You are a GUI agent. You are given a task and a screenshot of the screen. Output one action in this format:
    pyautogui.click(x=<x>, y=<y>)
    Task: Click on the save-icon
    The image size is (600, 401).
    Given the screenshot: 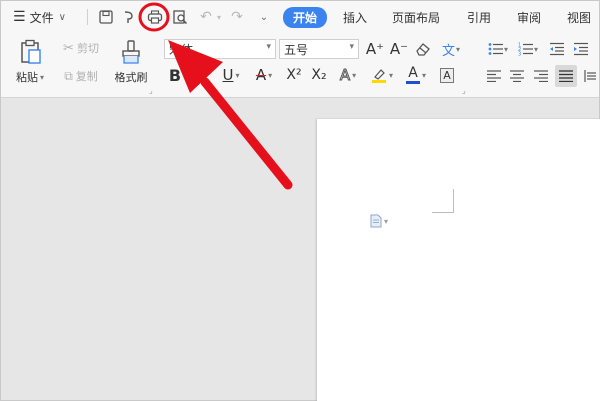 What is the action you would take?
    pyautogui.click(x=106, y=17)
    